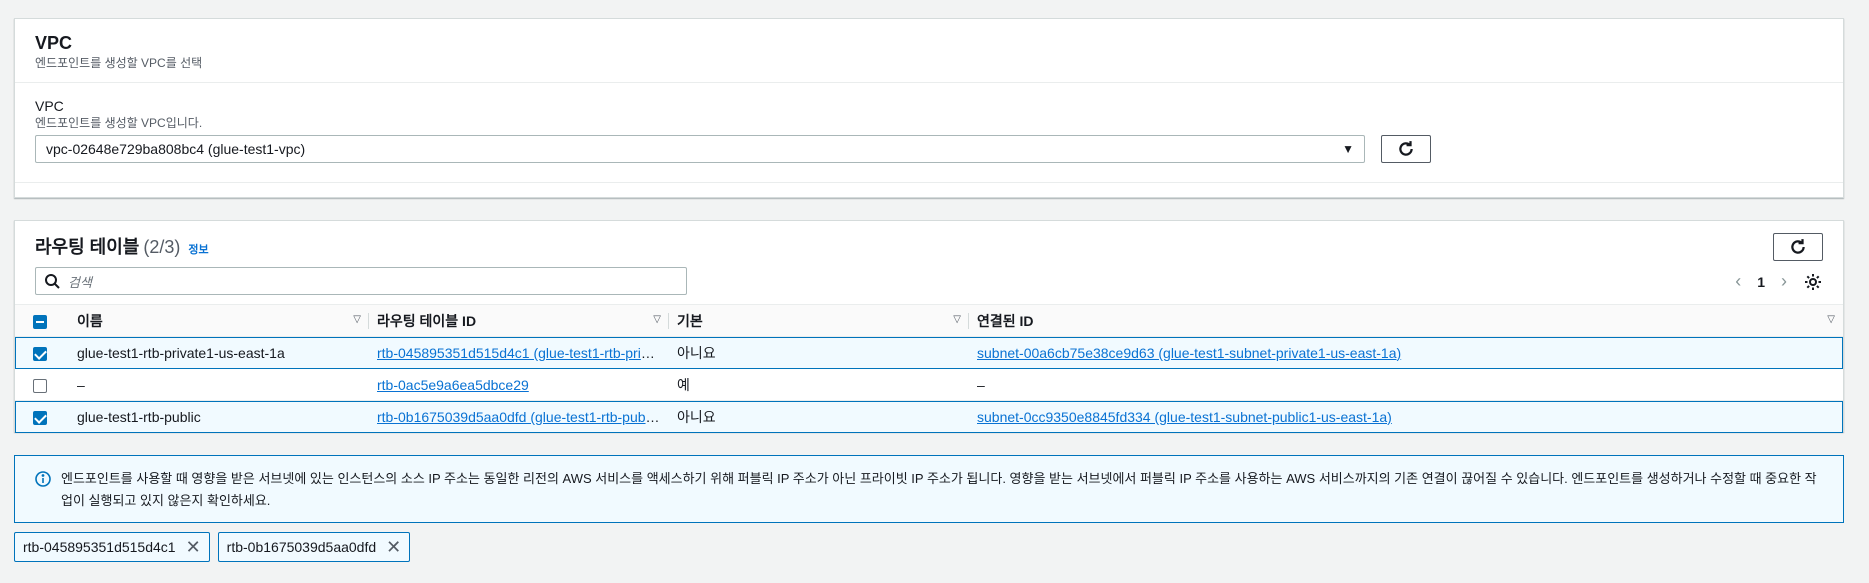 The height and width of the screenshot is (583, 1869). I want to click on vpc-panel-divider, so click(929, 182).